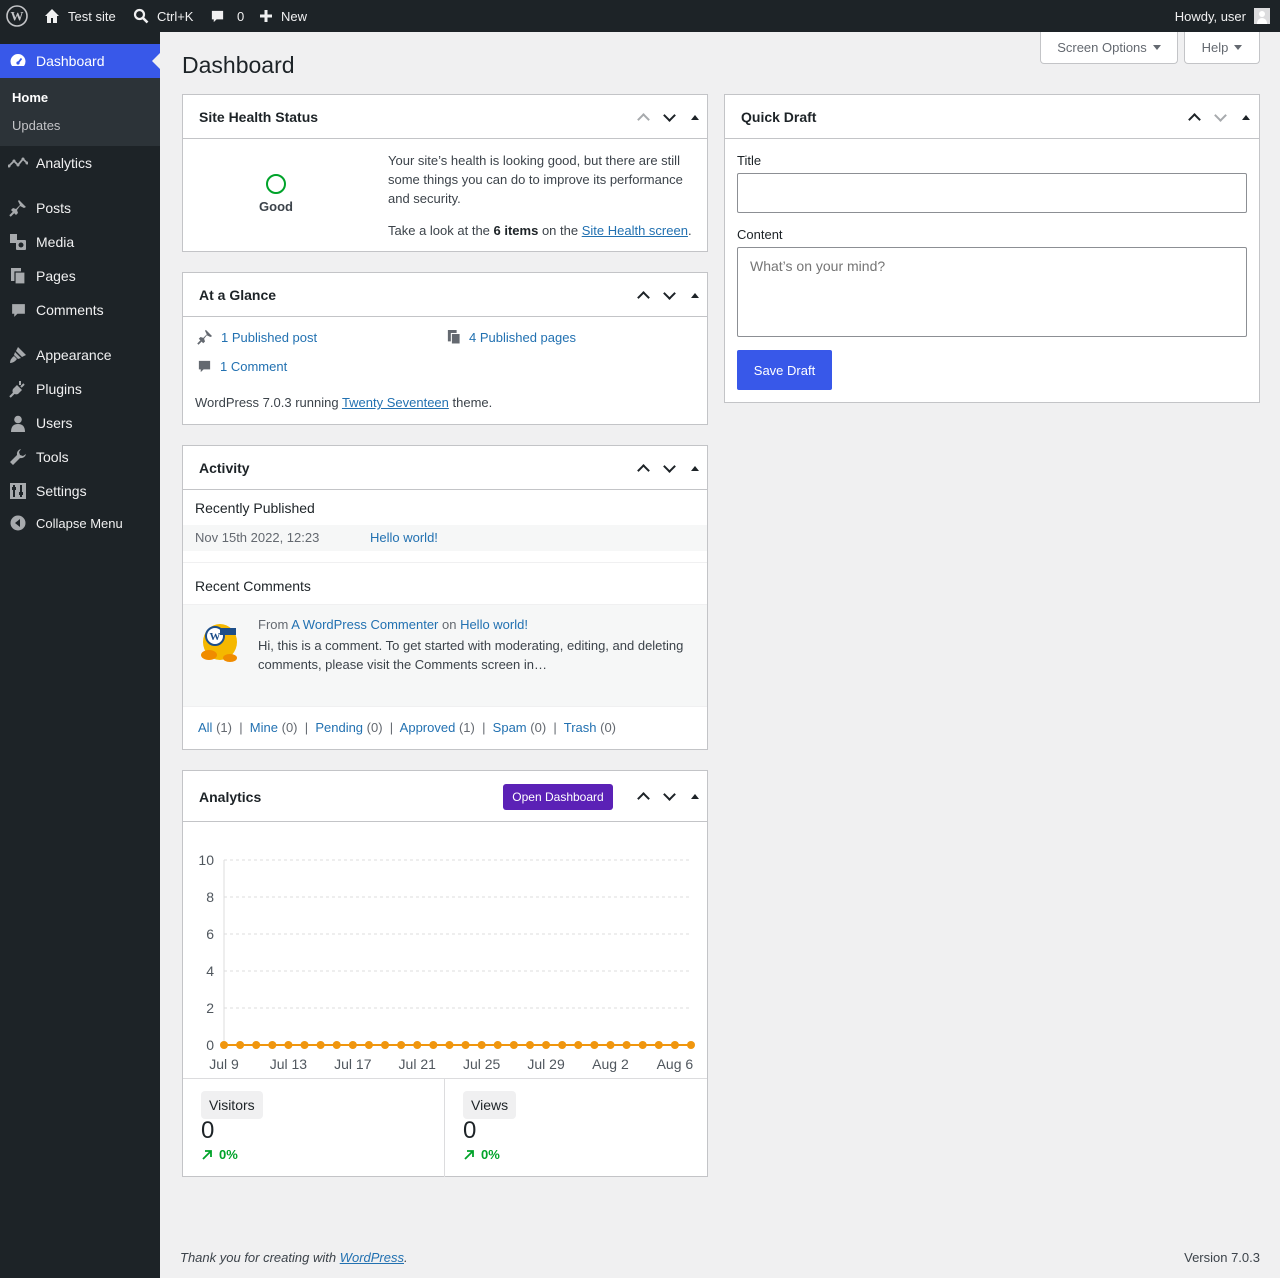  I want to click on page-title: Dashboard, so click(238, 65).